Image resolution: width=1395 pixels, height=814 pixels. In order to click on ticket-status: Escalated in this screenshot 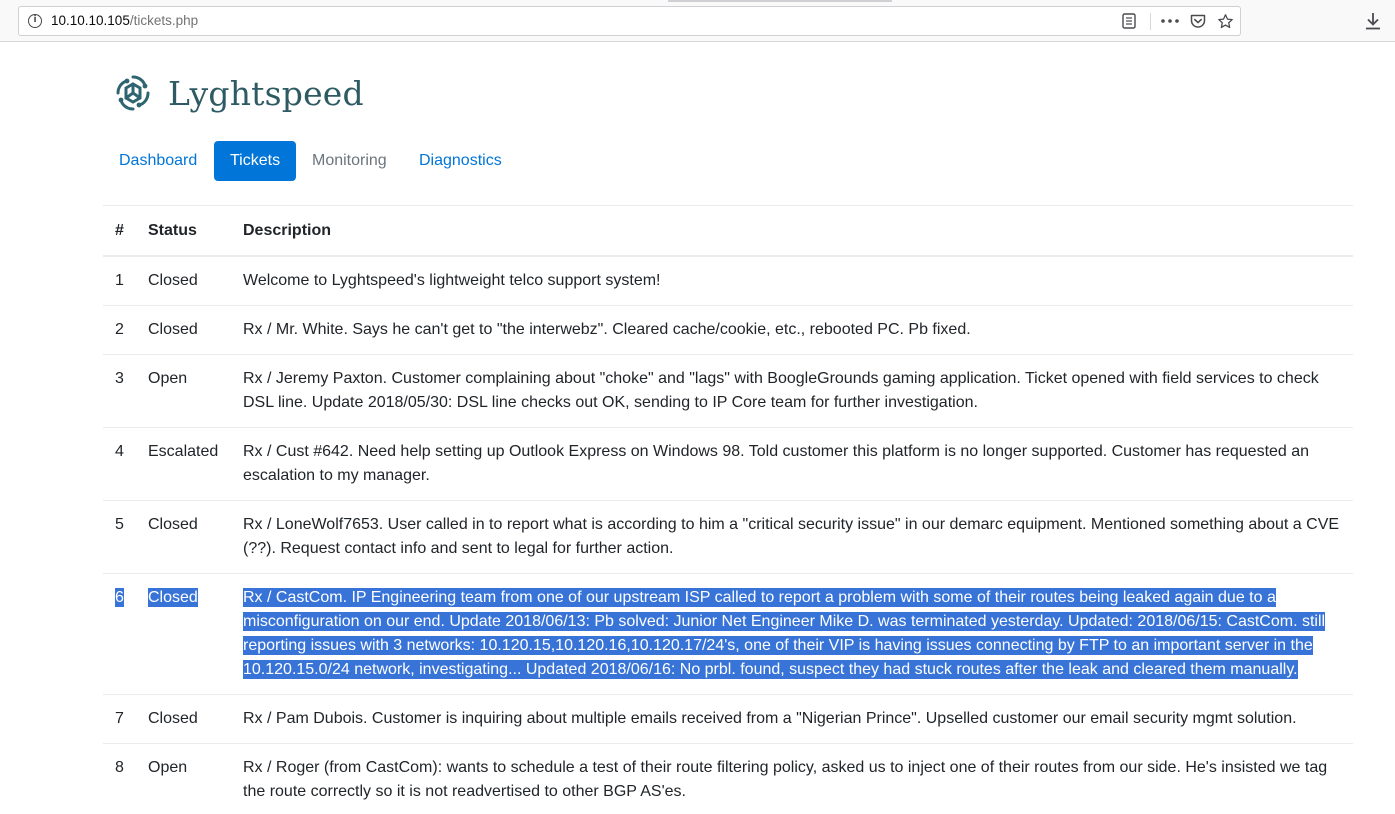, I will do `click(183, 464)`.